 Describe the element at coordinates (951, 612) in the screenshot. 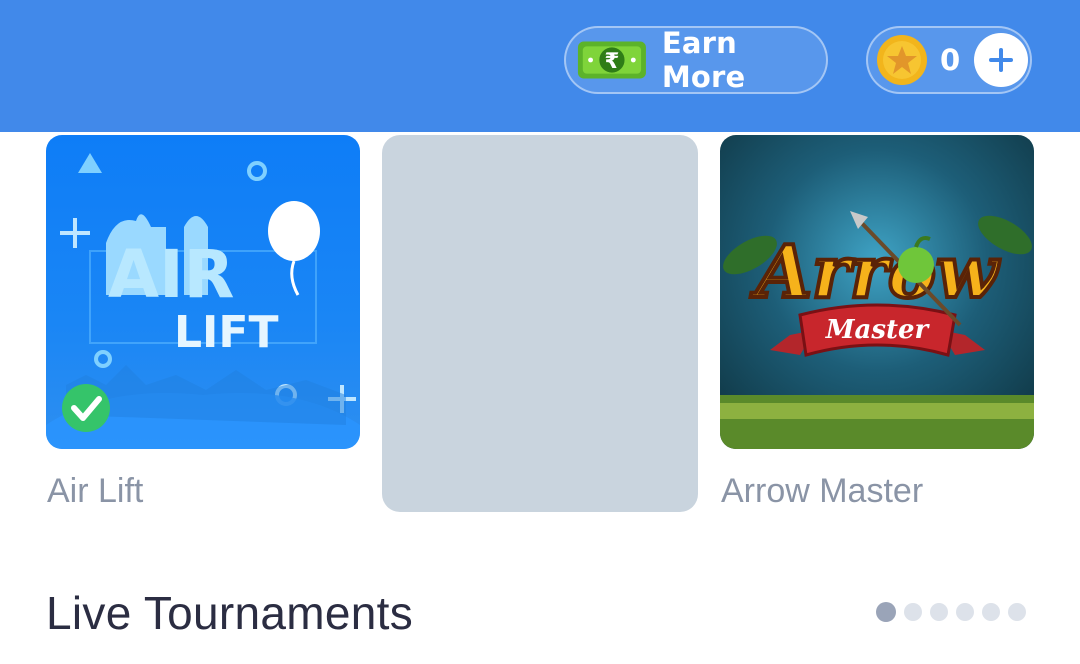

I see `carousel-indicator` at that location.